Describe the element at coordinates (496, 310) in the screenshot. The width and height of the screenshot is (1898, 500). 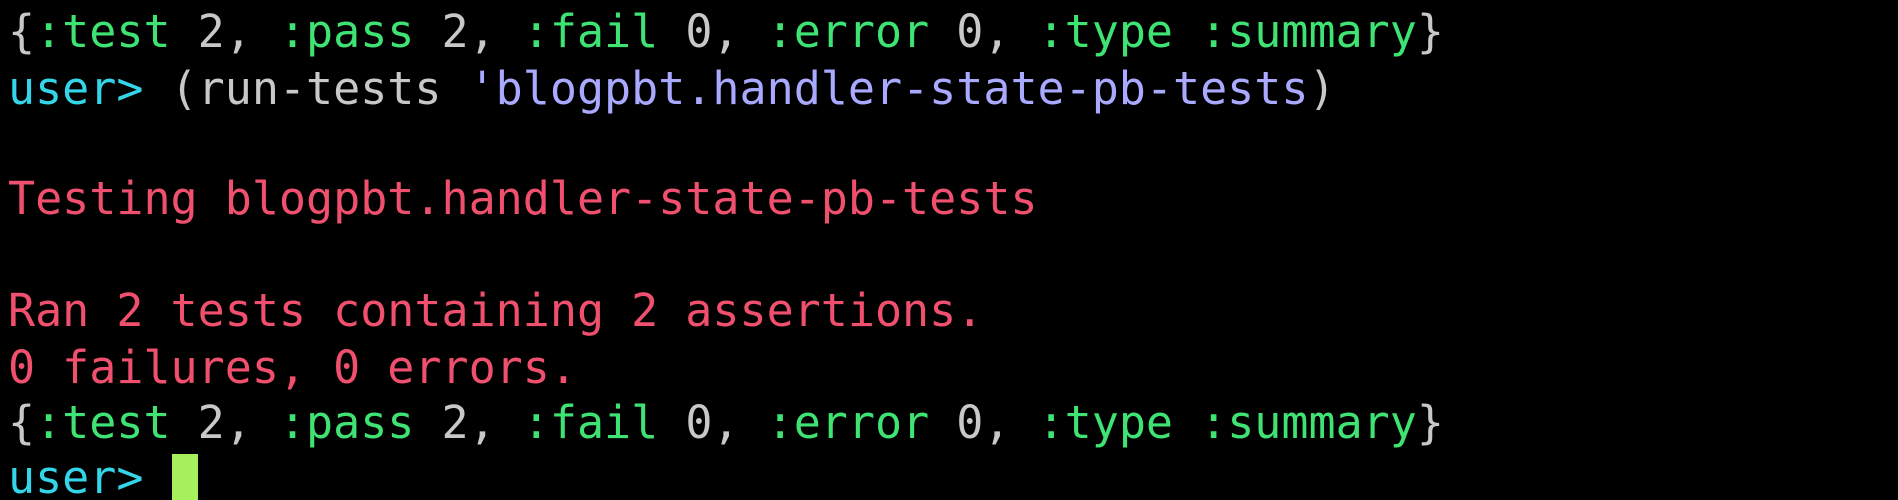
I see `ran-output-line: Ran 2 tests containing 2 assertions.` at that location.